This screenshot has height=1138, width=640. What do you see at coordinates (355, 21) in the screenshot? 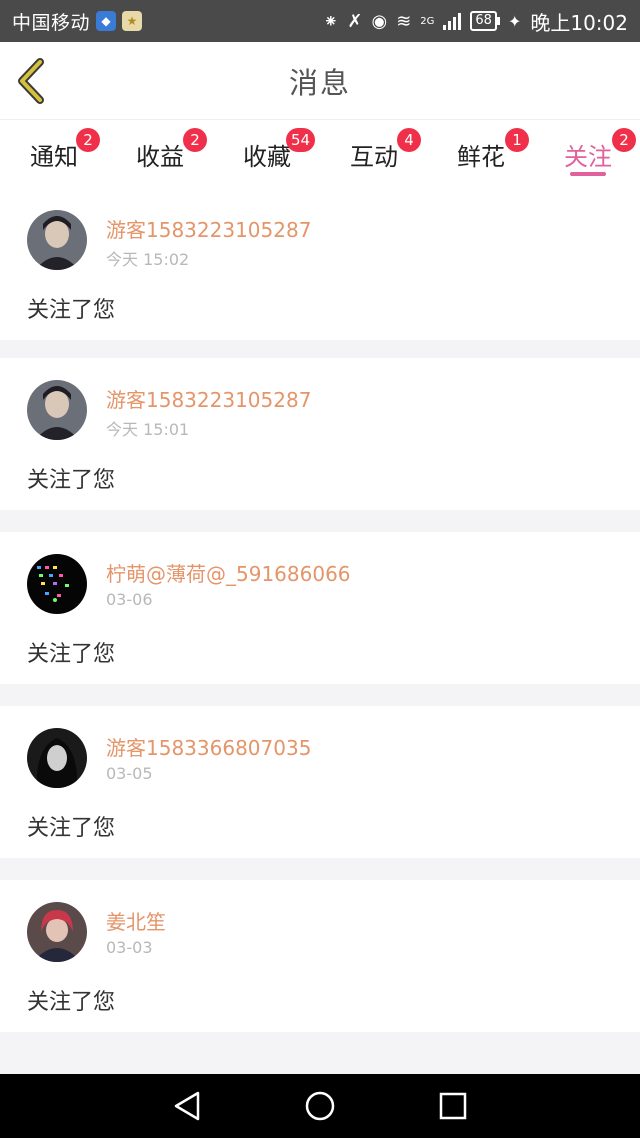
I see `mute-icon: ✗` at bounding box center [355, 21].